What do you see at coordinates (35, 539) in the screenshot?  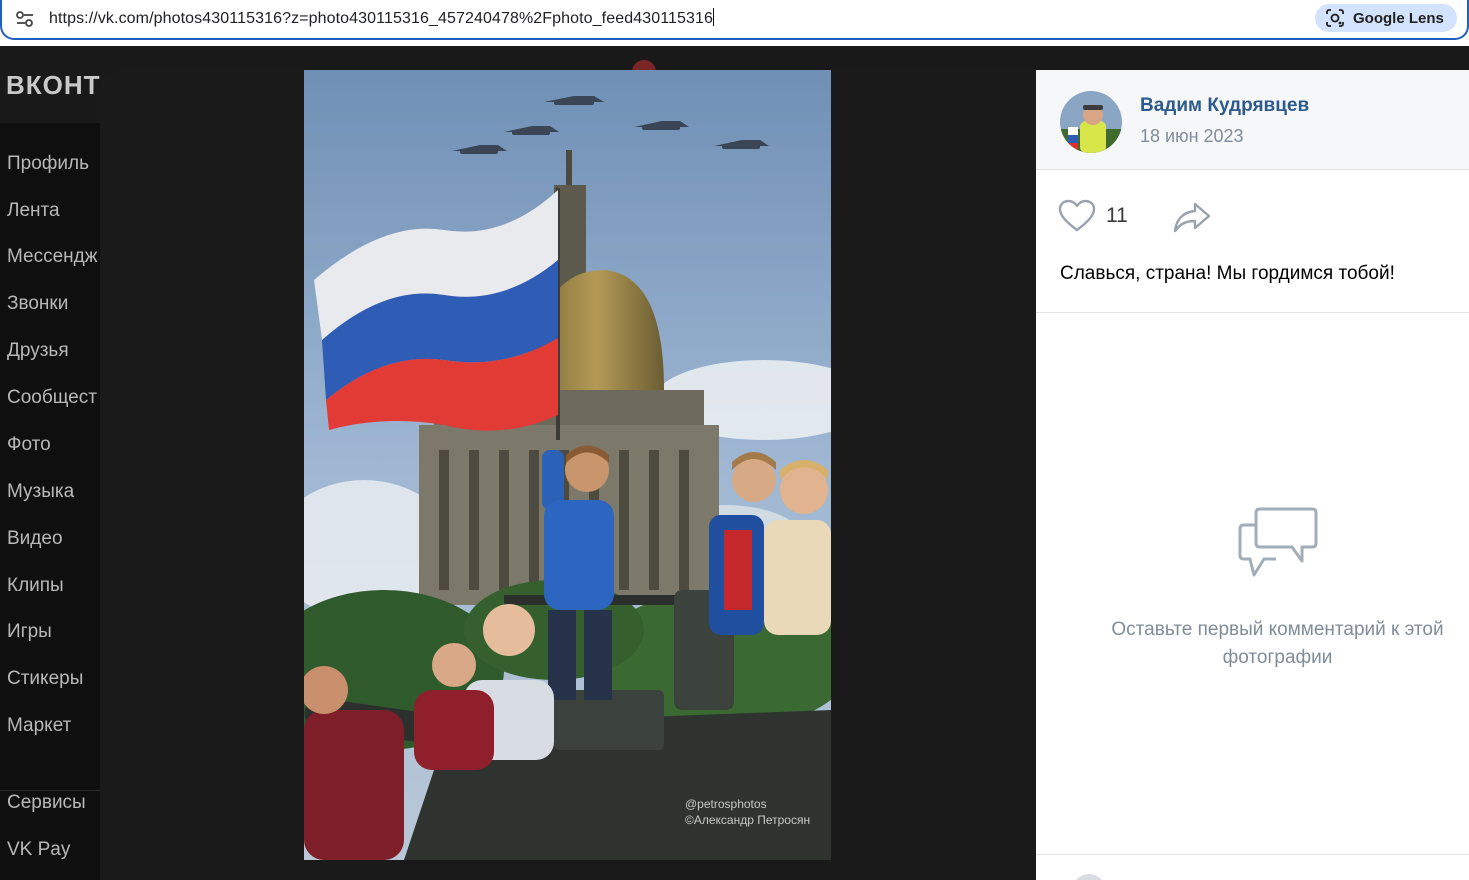 I see `sidebar-item-video: Видео` at bounding box center [35, 539].